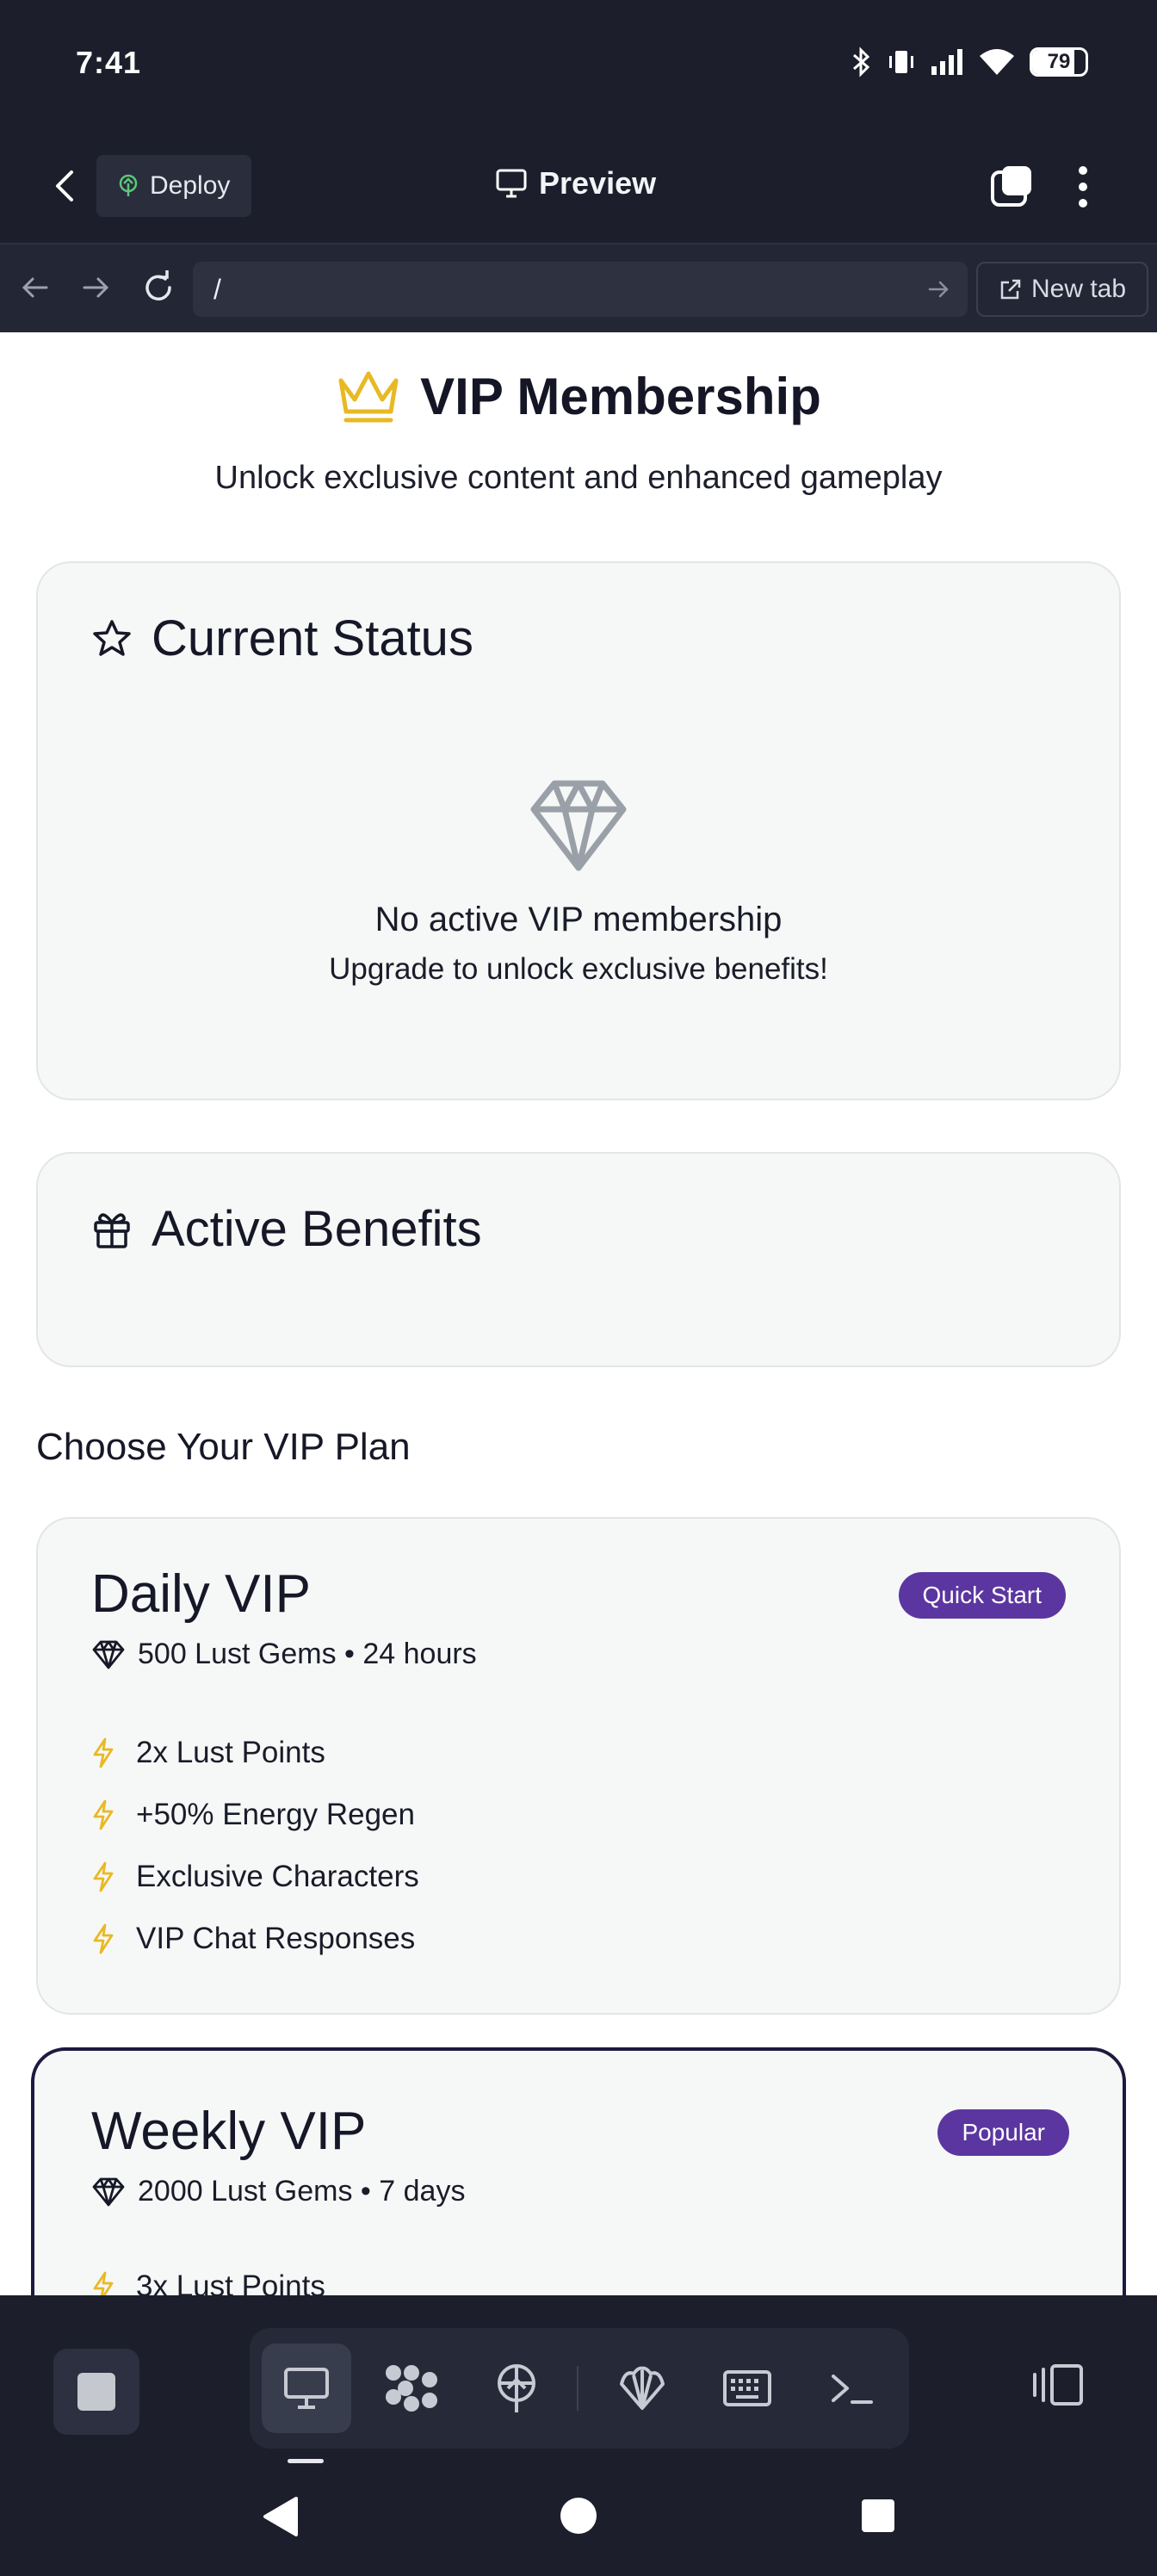 Image resolution: width=1157 pixels, height=2576 pixels. Describe the element at coordinates (982, 1596) in the screenshot. I see `plan-badge: Quick Start` at that location.